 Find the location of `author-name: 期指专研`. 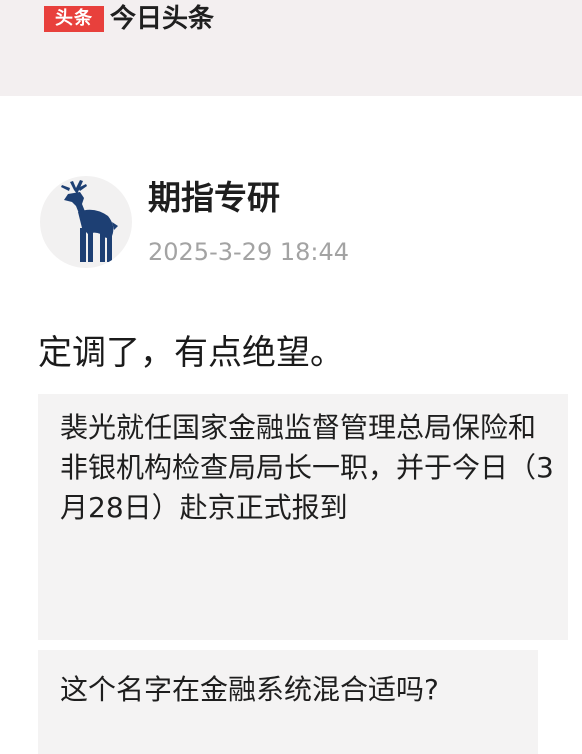

author-name: 期指专研 is located at coordinates (214, 198).